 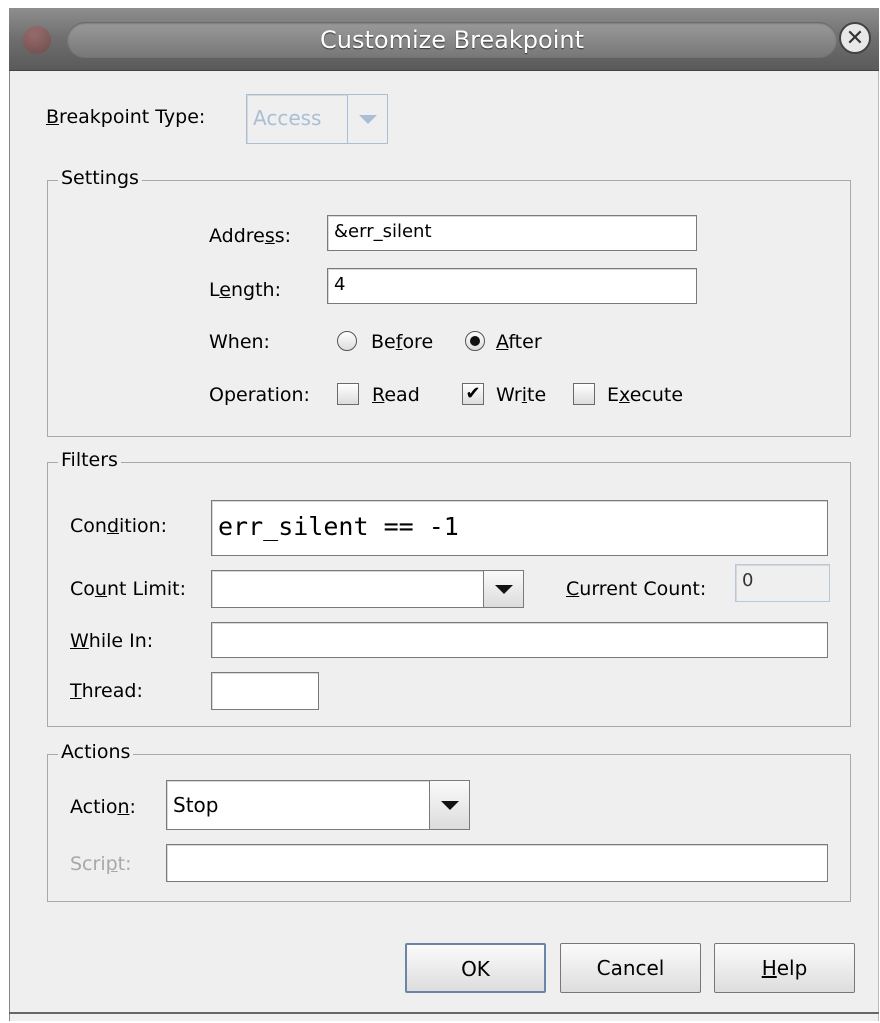 What do you see at coordinates (89, 460) in the screenshot?
I see `filters-group-title: Filters` at bounding box center [89, 460].